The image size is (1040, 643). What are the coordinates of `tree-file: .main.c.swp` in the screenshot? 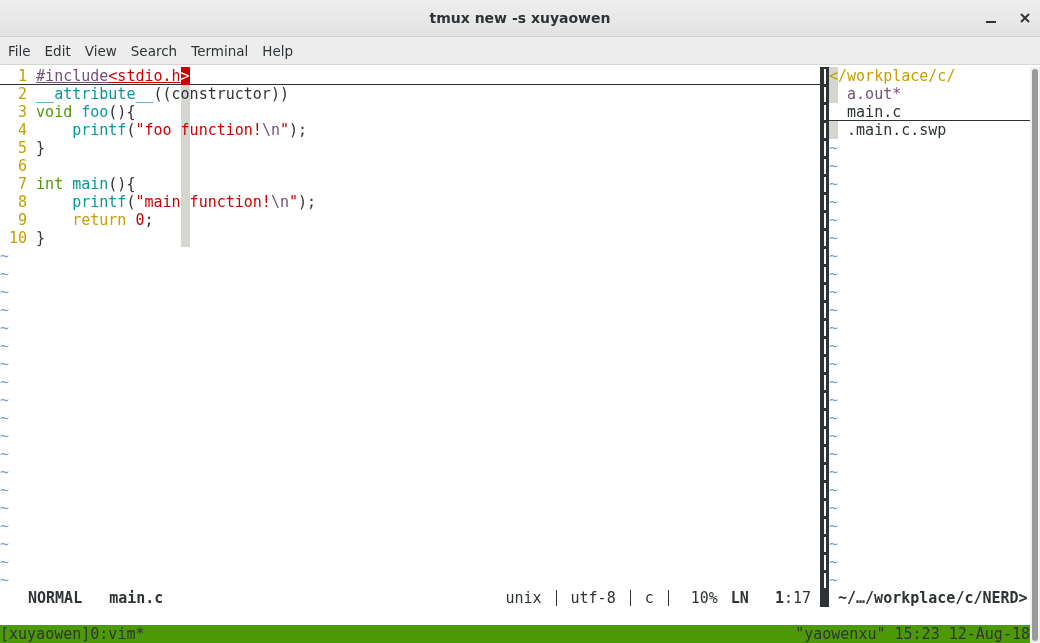 It's located at (888, 130).